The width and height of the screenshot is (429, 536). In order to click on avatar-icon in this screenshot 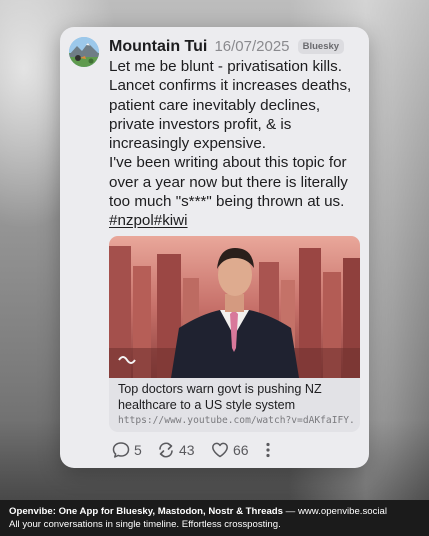, I will do `click(84, 52)`.